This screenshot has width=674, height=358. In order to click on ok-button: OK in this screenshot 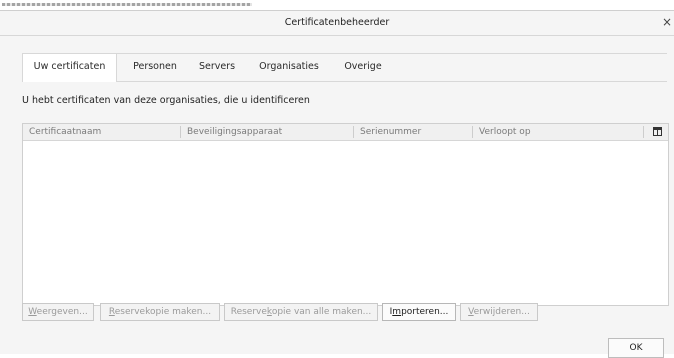, I will do `click(636, 348)`.